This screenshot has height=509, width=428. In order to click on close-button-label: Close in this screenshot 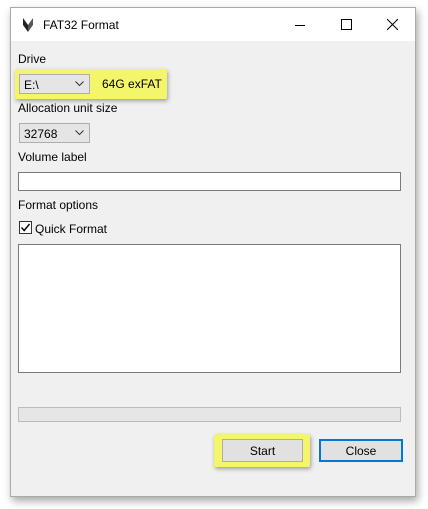, I will do `click(361, 450)`.